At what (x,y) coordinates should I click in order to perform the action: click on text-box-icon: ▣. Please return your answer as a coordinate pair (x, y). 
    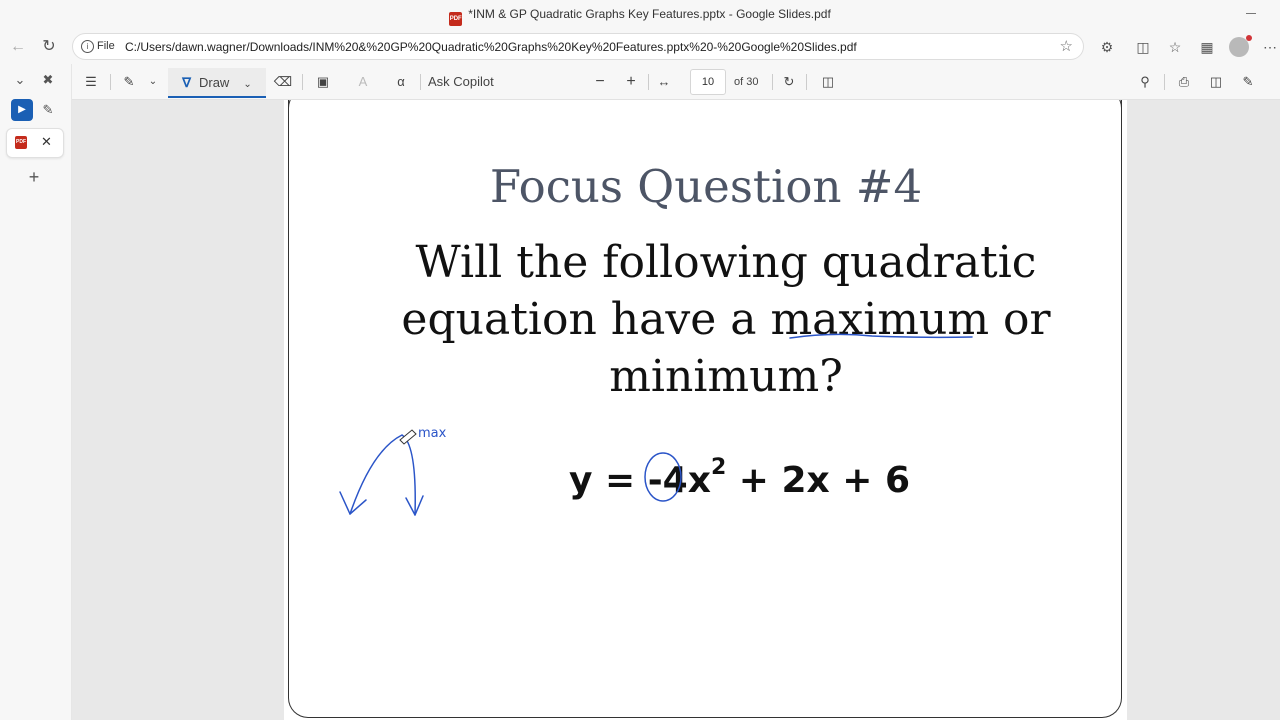
    Looking at the image, I should click on (323, 82).